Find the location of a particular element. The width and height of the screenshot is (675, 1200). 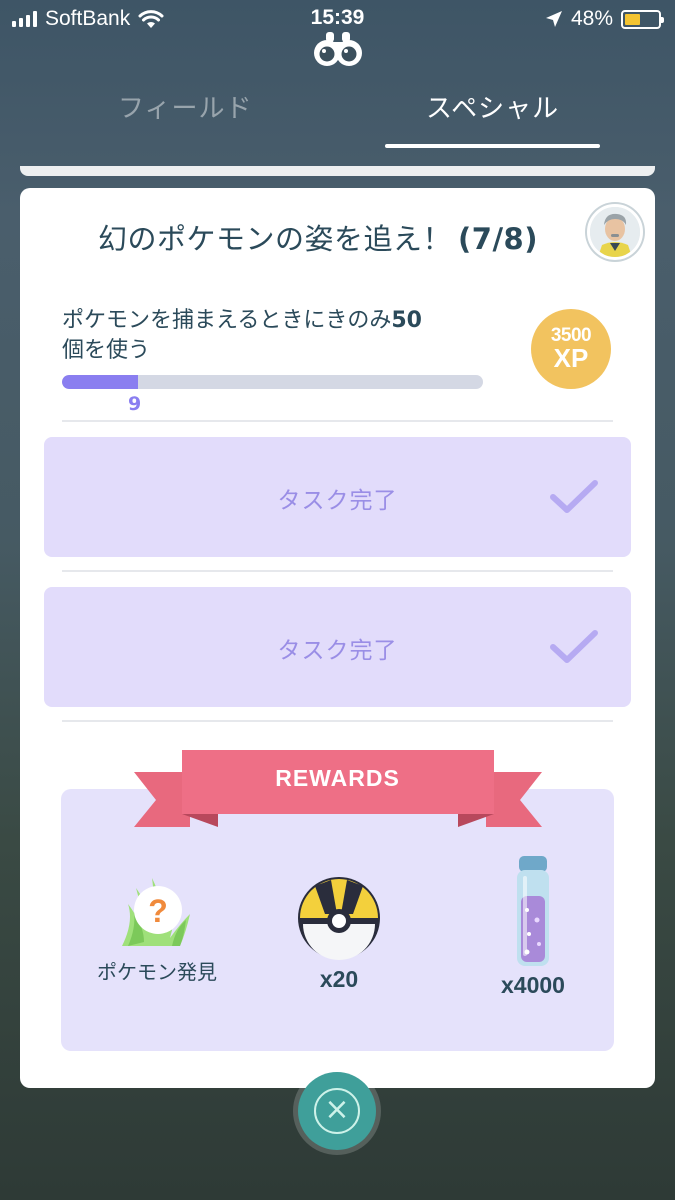

encounter-grass-icon: ? is located at coordinates (156, 912).